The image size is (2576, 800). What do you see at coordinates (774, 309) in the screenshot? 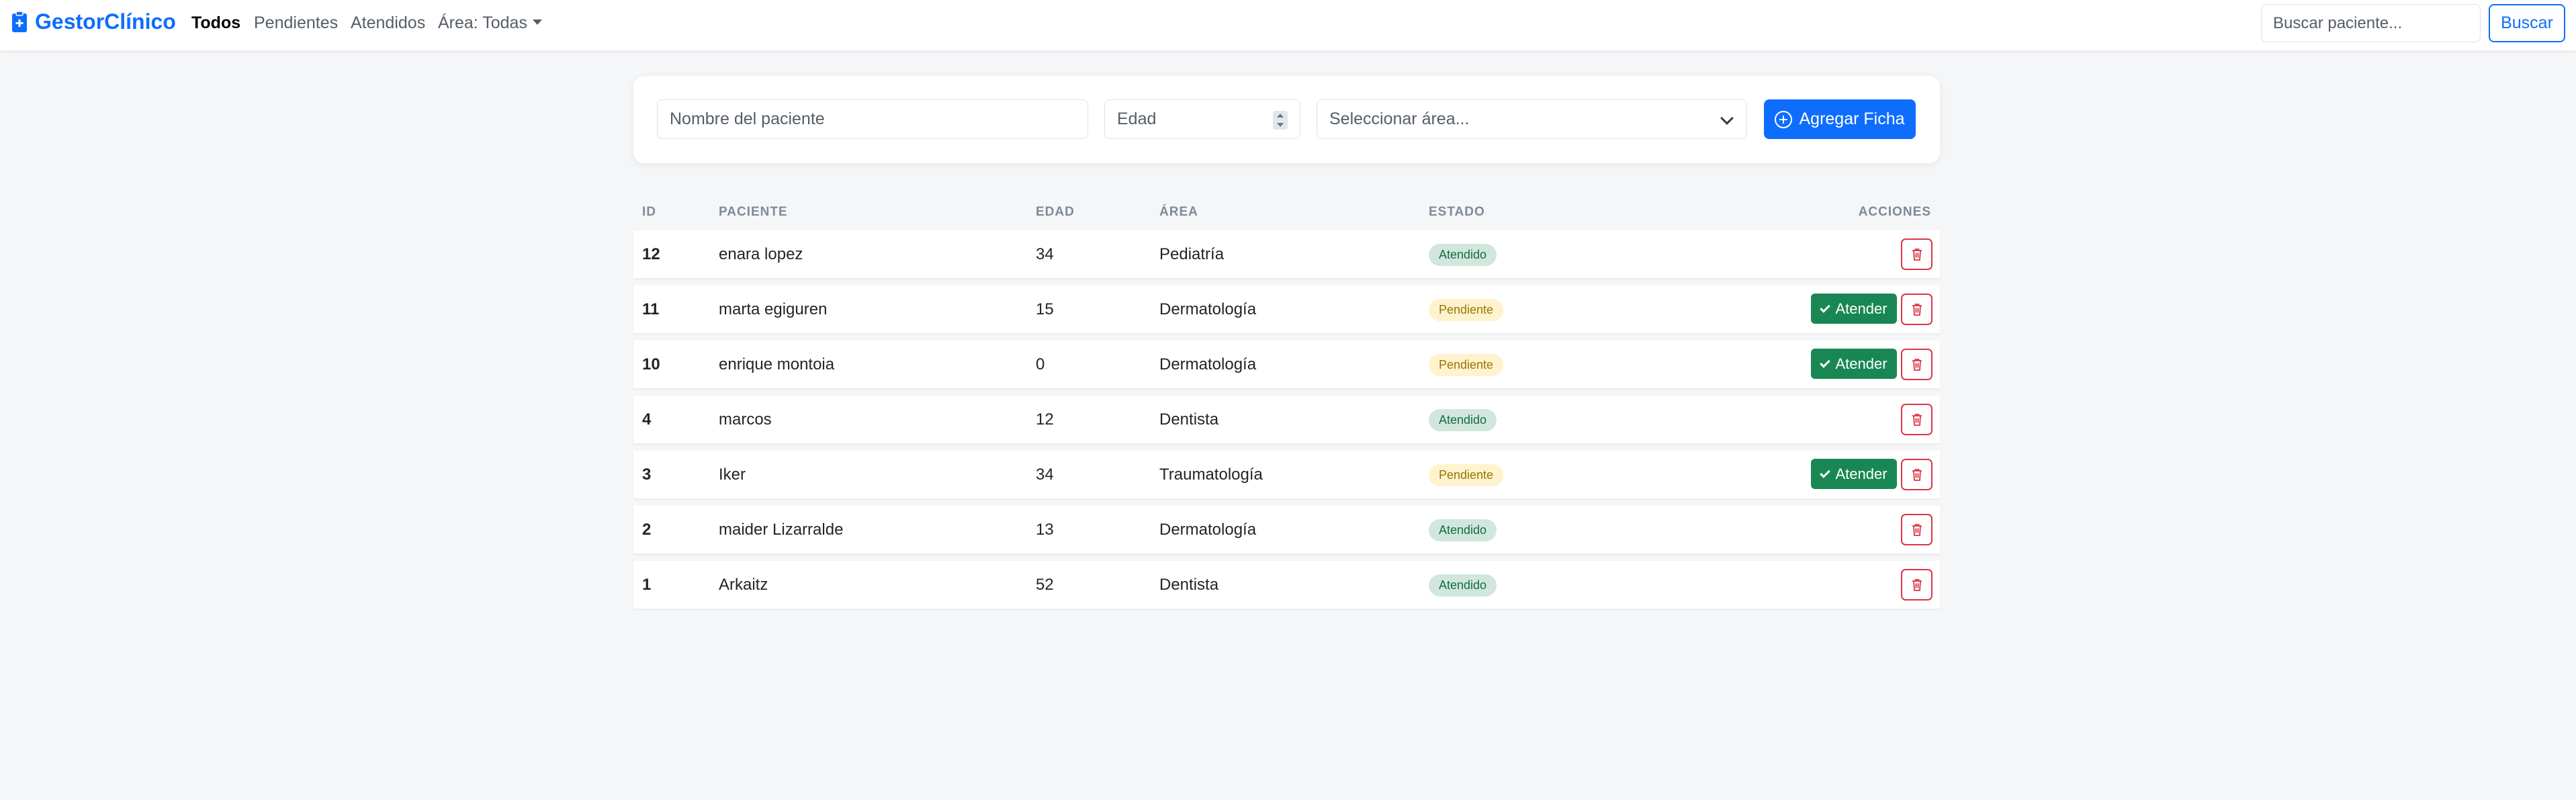
I see `cell-patient-name: marta egiguren` at bounding box center [774, 309].